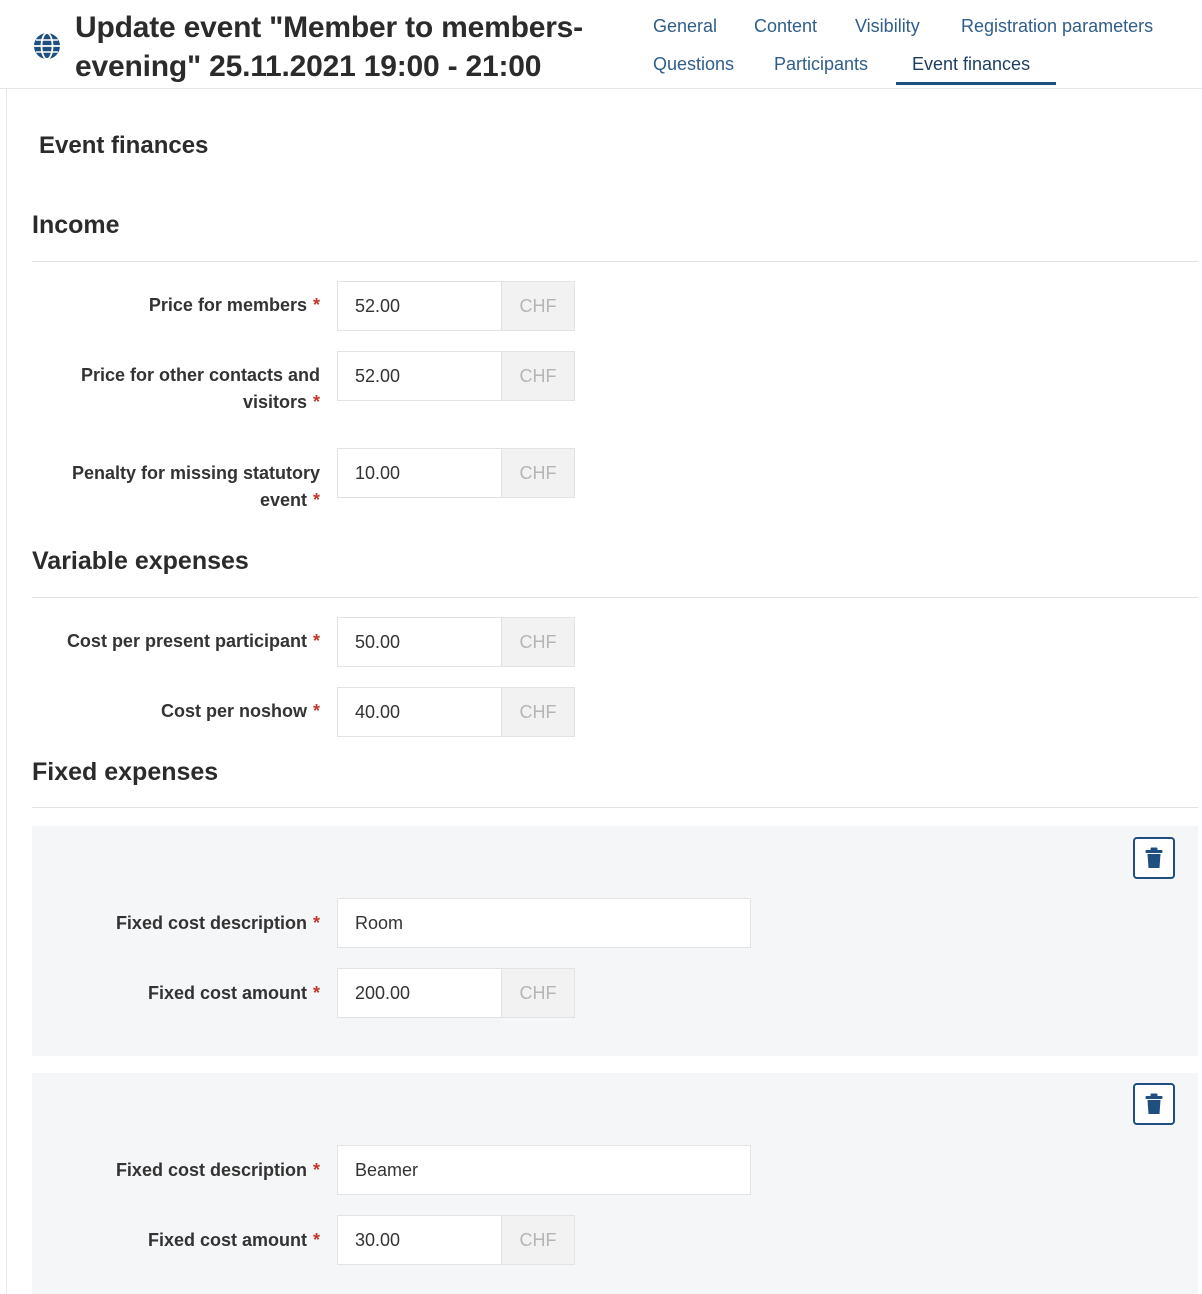 Image resolution: width=1202 pixels, height=1294 pixels. I want to click on section-title-variable-expenses: Variable expenses, so click(140, 561).